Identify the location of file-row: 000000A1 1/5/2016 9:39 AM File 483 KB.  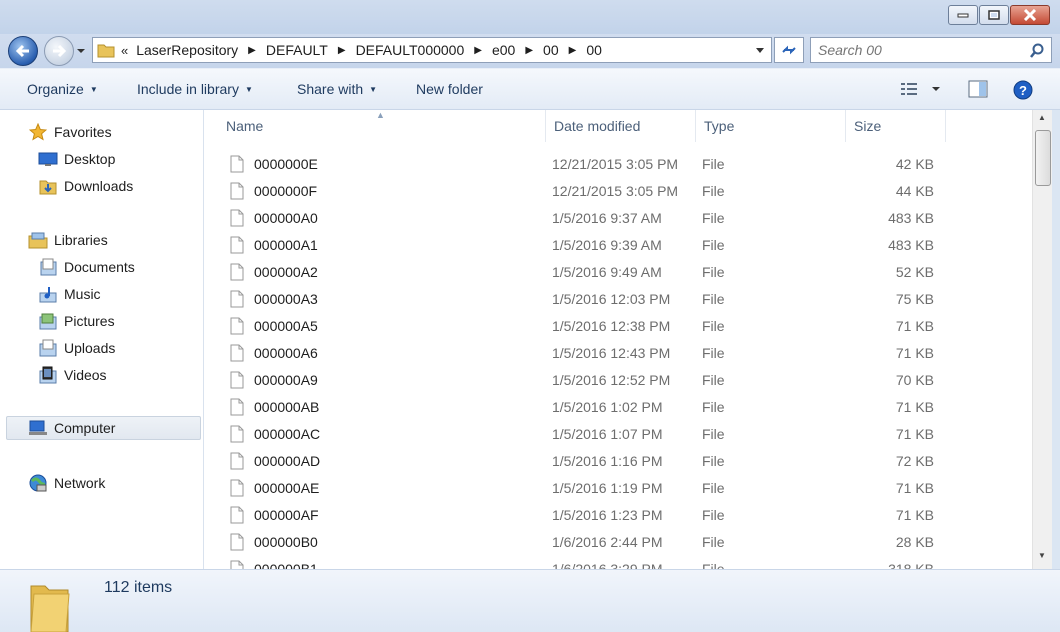
(618, 245).